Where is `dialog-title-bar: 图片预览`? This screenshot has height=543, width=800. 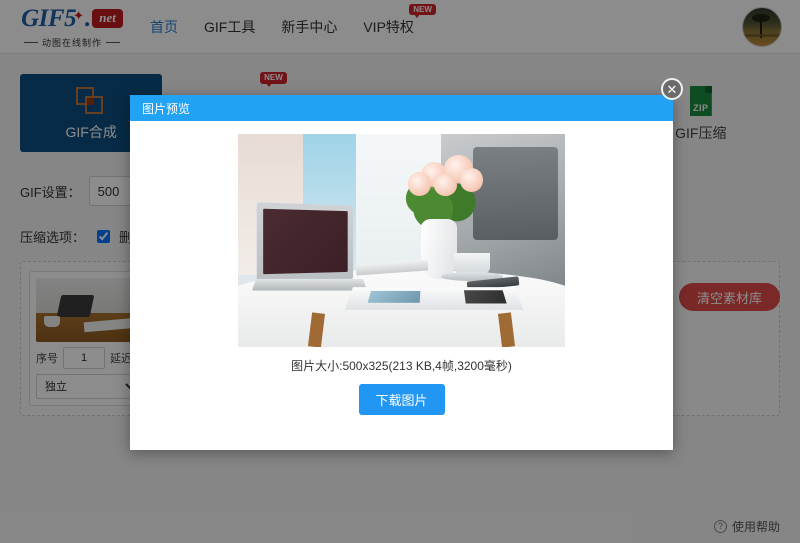 dialog-title-bar: 图片预览 is located at coordinates (401, 108).